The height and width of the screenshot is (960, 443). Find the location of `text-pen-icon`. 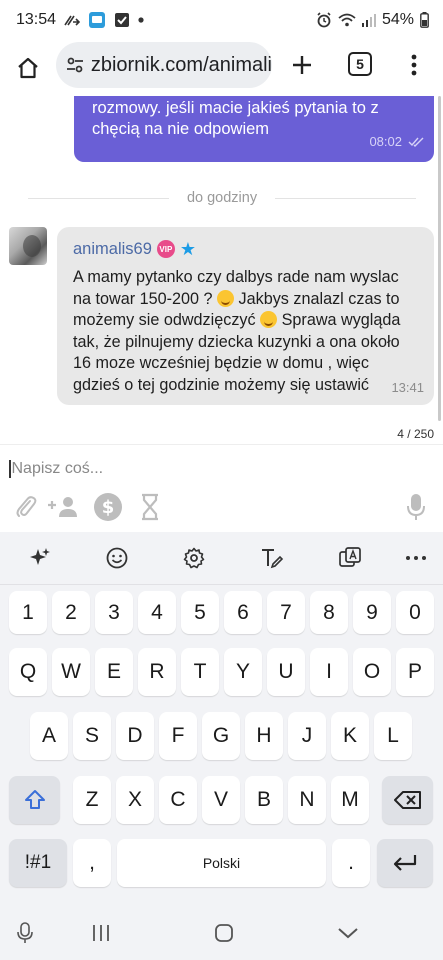

text-pen-icon is located at coordinates (273, 559).